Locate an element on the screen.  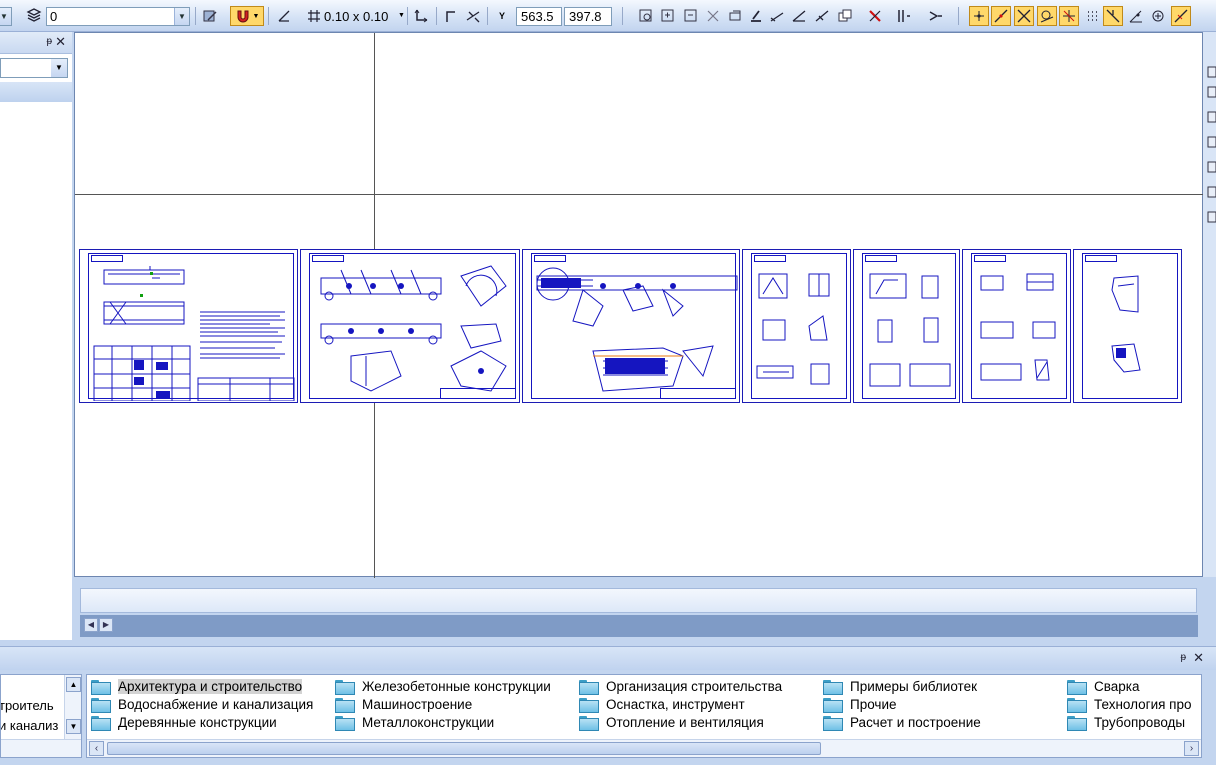
snap-endpoint-button is located at coordinates (1001, 16).